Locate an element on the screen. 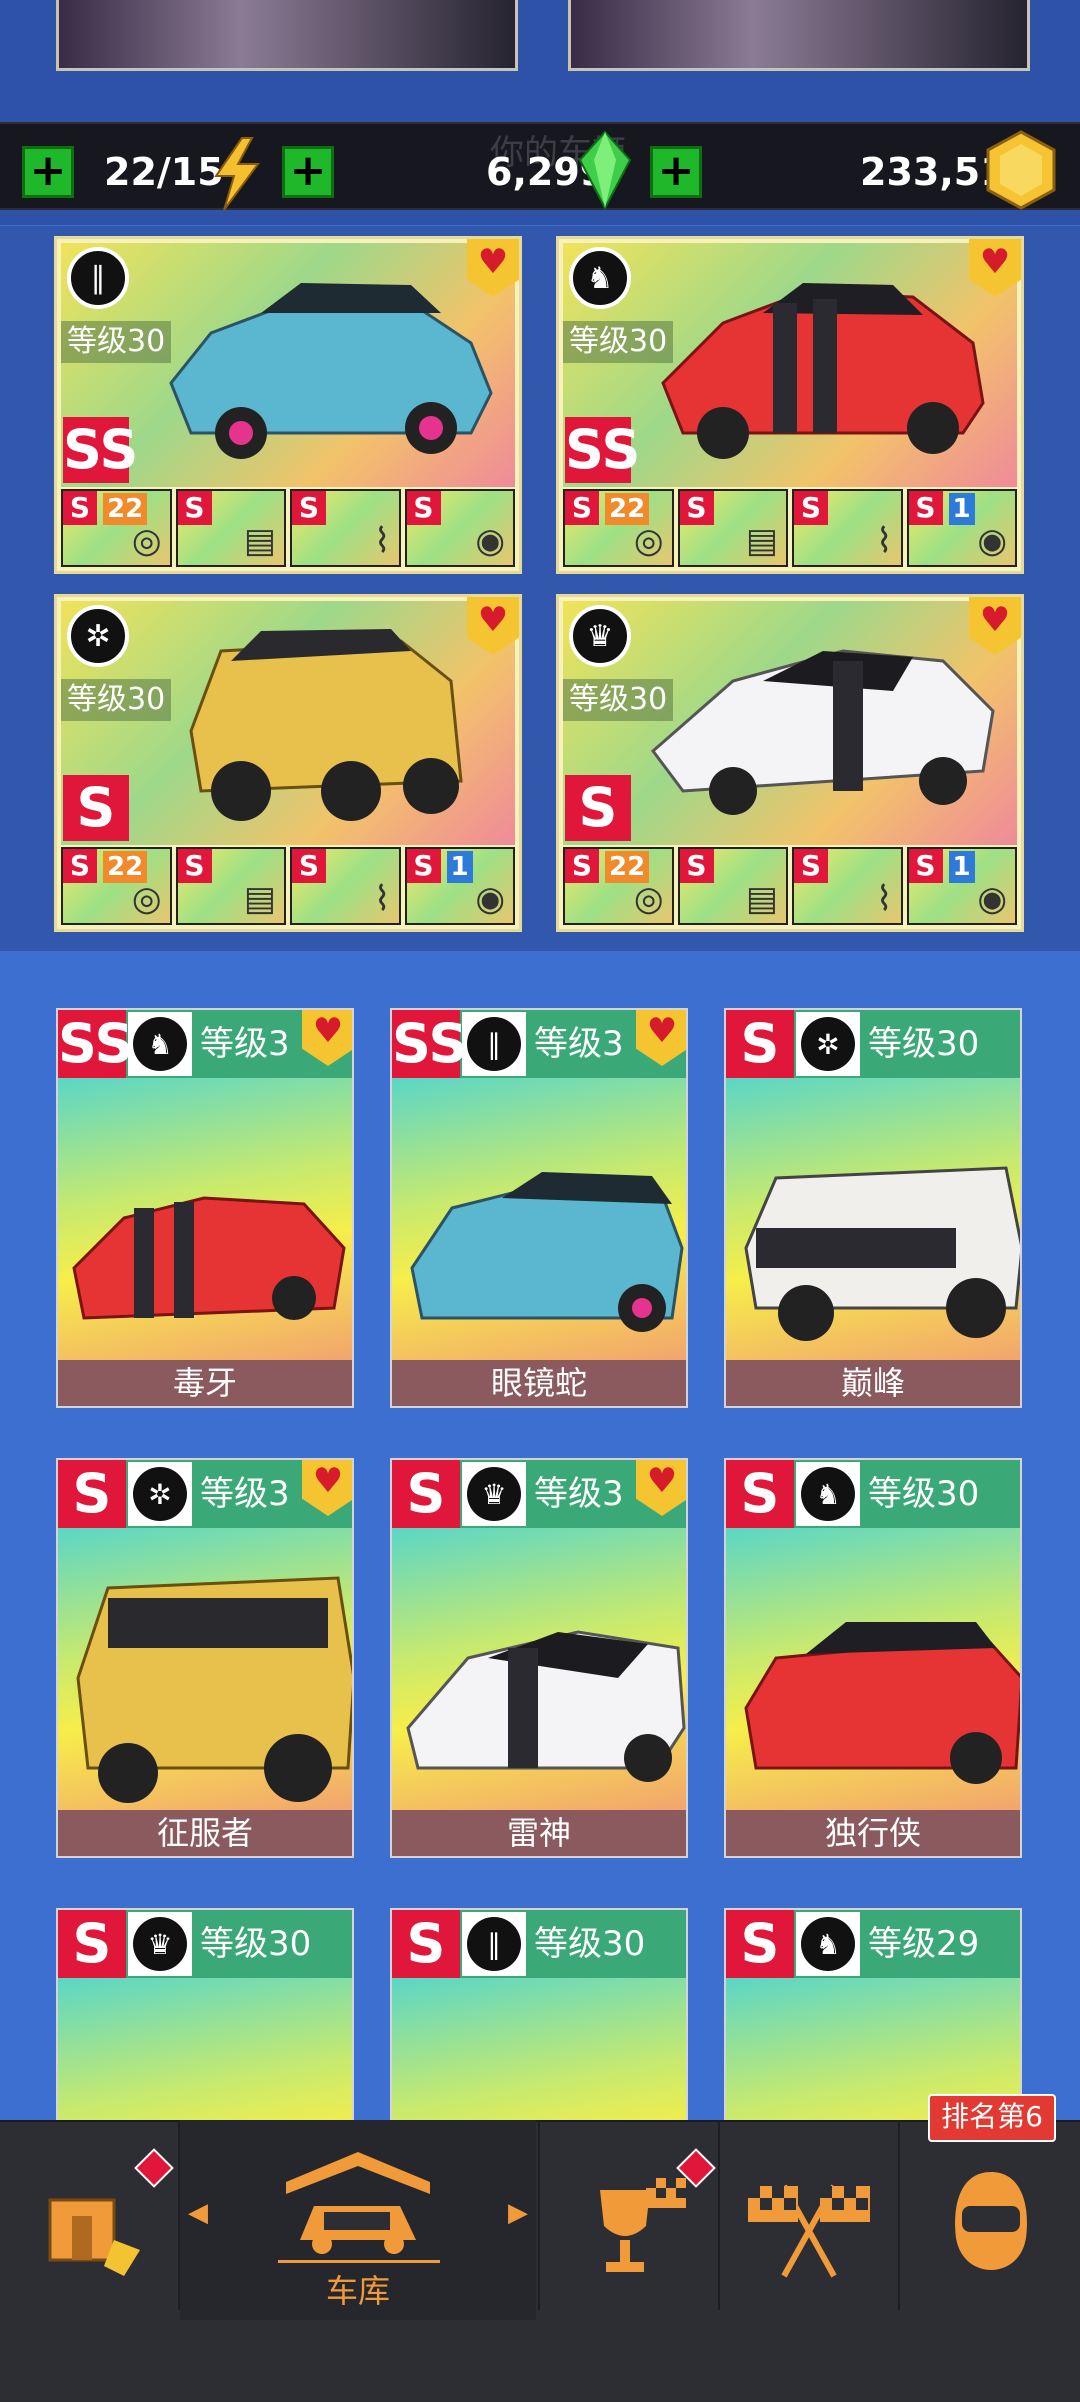  car-card: S ♛ 等级3 雷神 ♥ is located at coordinates (539, 1658).